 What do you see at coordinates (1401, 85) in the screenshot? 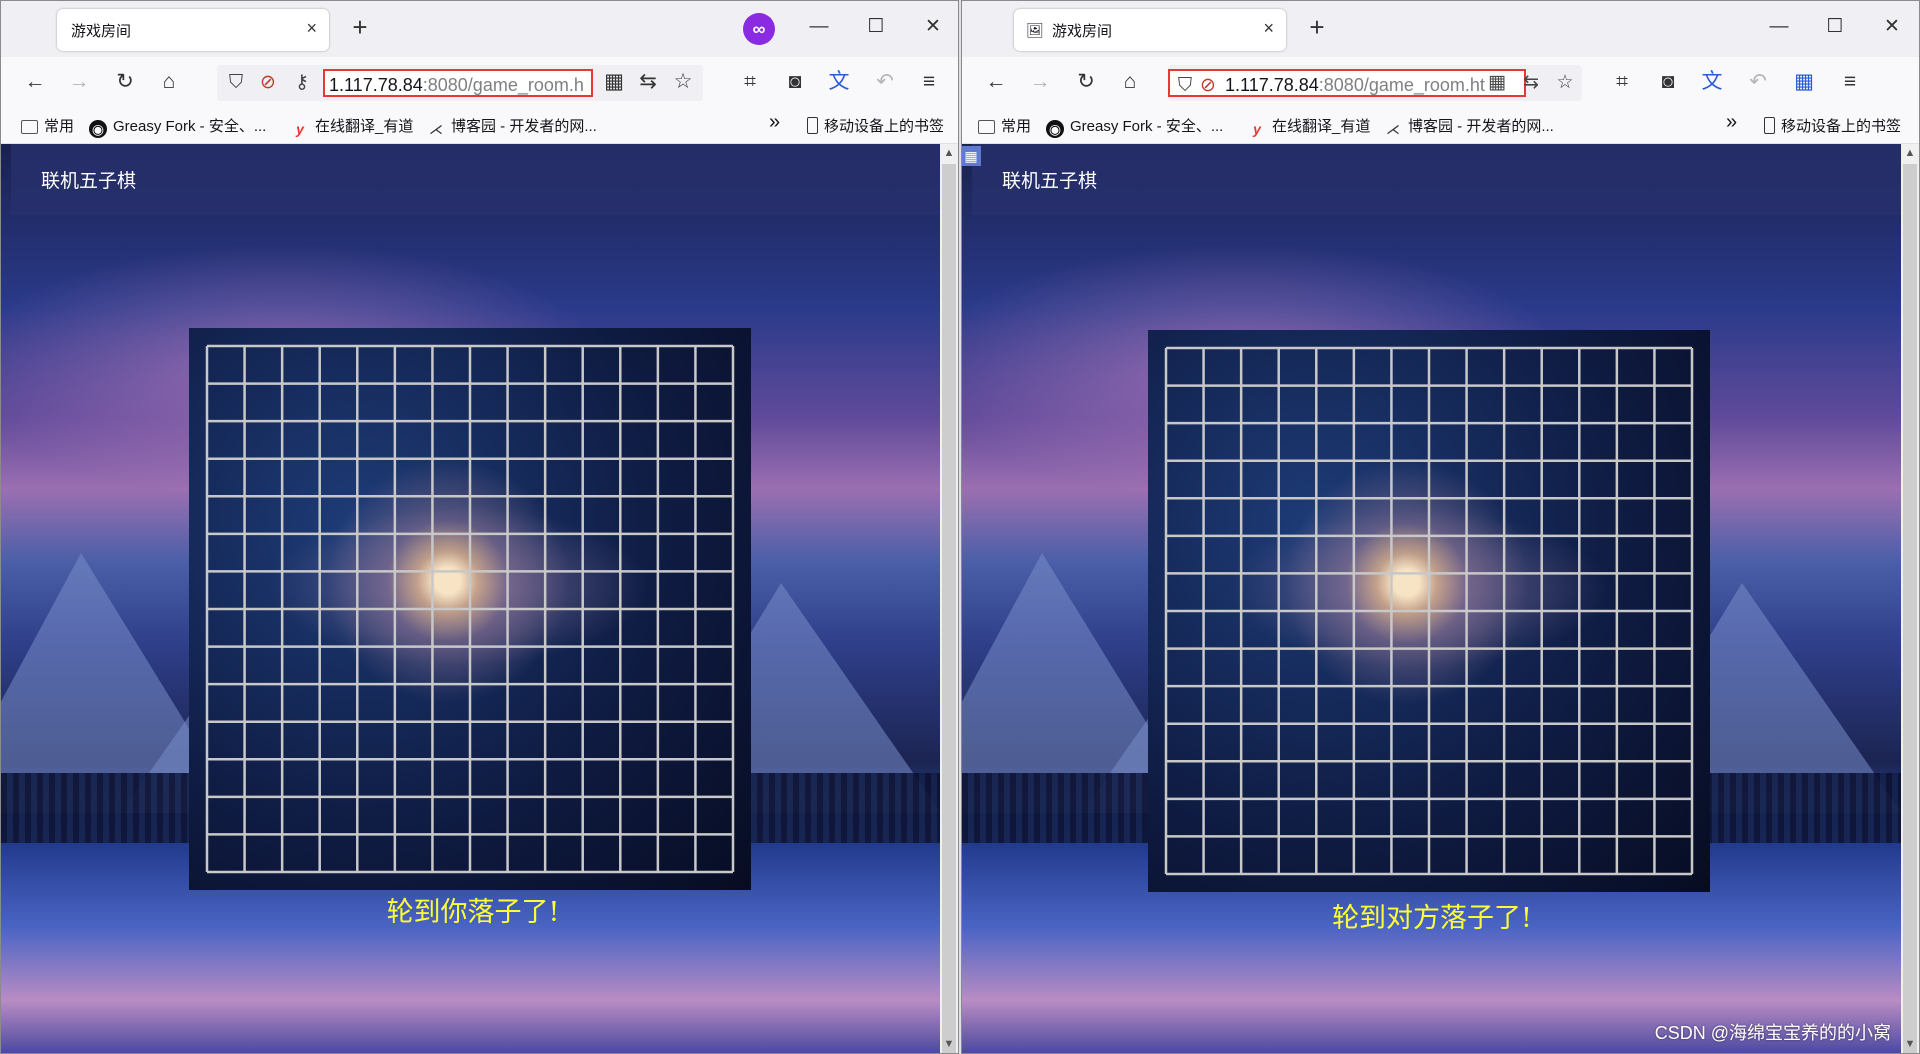
I see `url-path: :8080/game_room.ht` at bounding box center [1401, 85].